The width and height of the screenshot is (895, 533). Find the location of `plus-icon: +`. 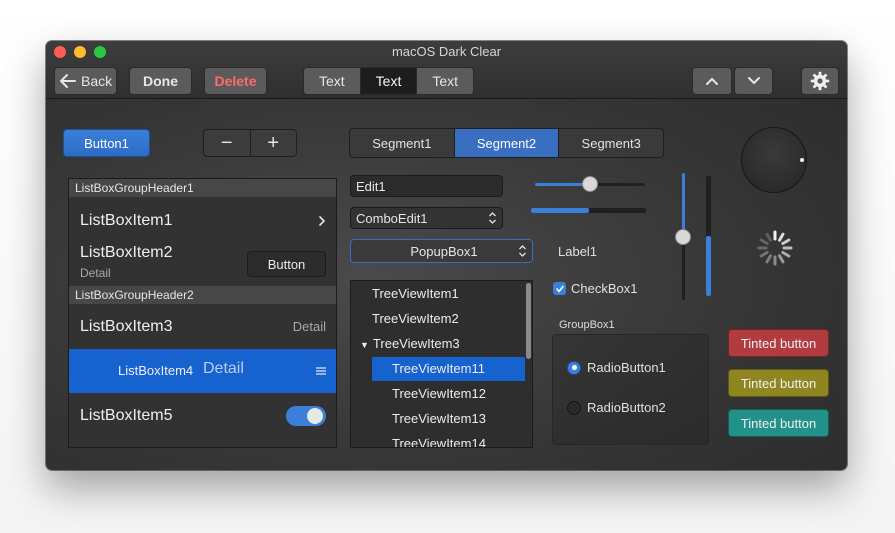

plus-icon: + is located at coordinates (273, 142).